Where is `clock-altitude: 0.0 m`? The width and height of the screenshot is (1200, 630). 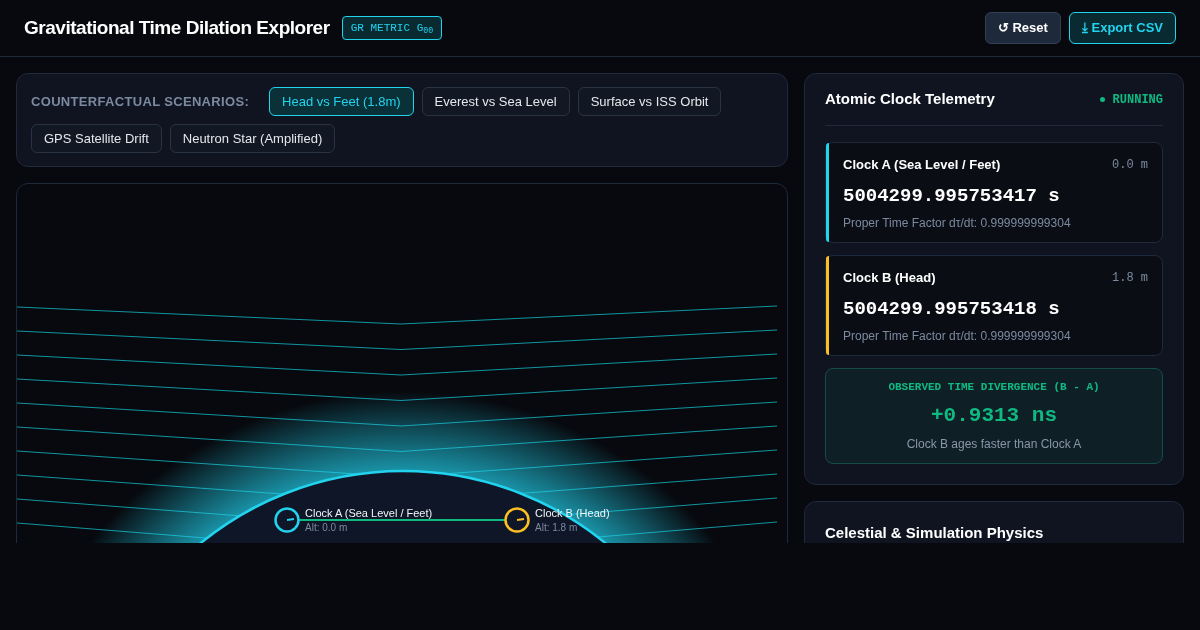
clock-altitude: 0.0 m is located at coordinates (1130, 165).